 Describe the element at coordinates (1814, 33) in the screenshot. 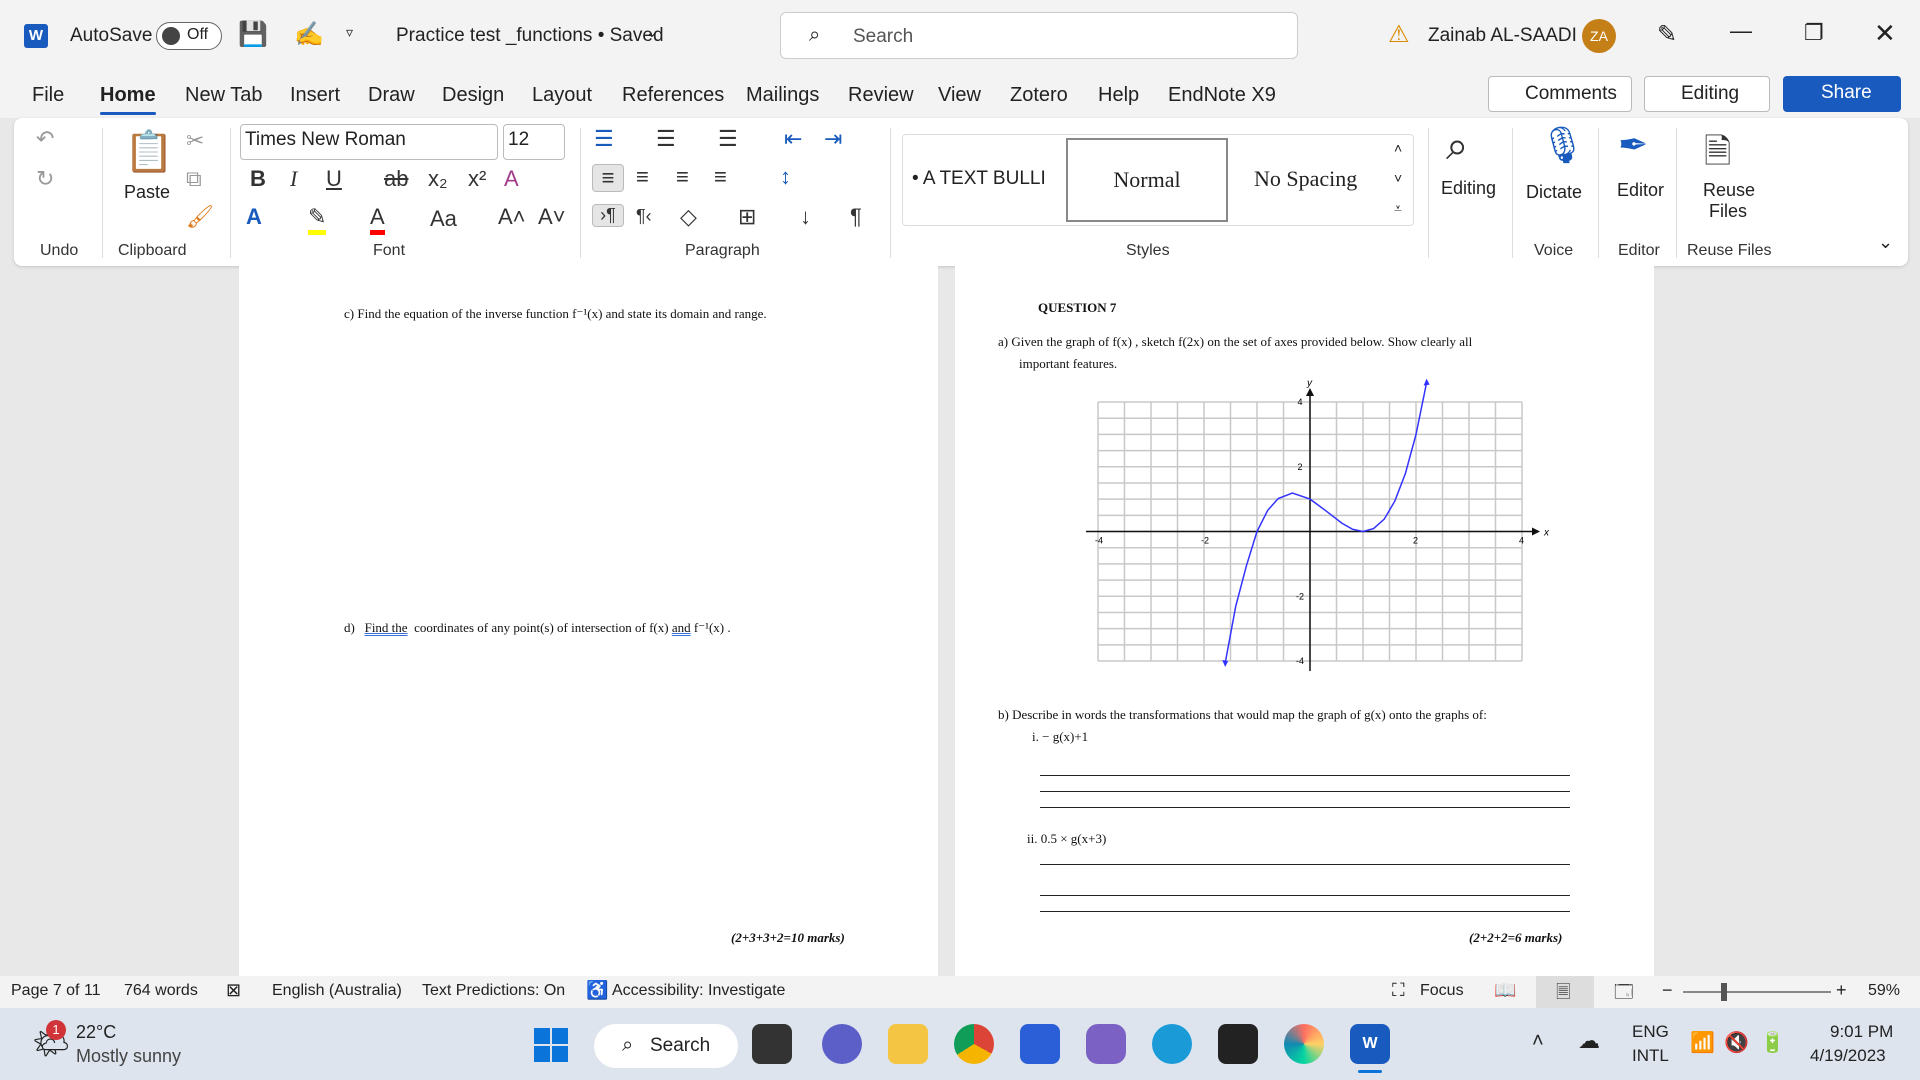

I see `restore-icon: ❐` at that location.